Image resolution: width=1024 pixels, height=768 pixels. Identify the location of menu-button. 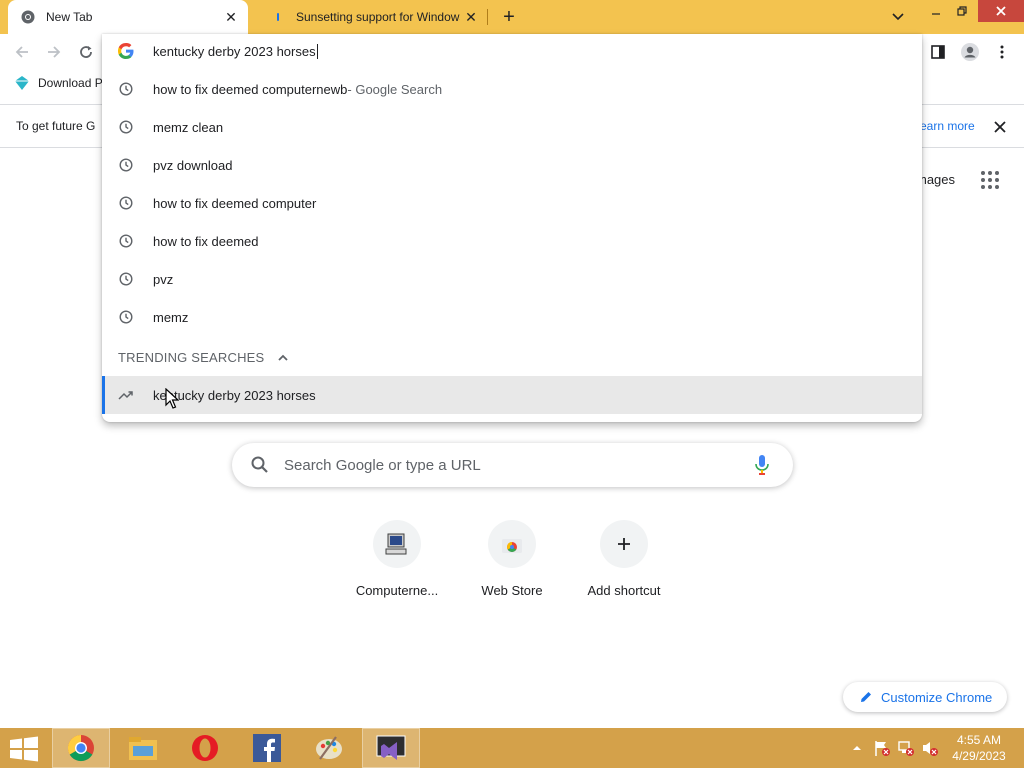
(1002, 52).